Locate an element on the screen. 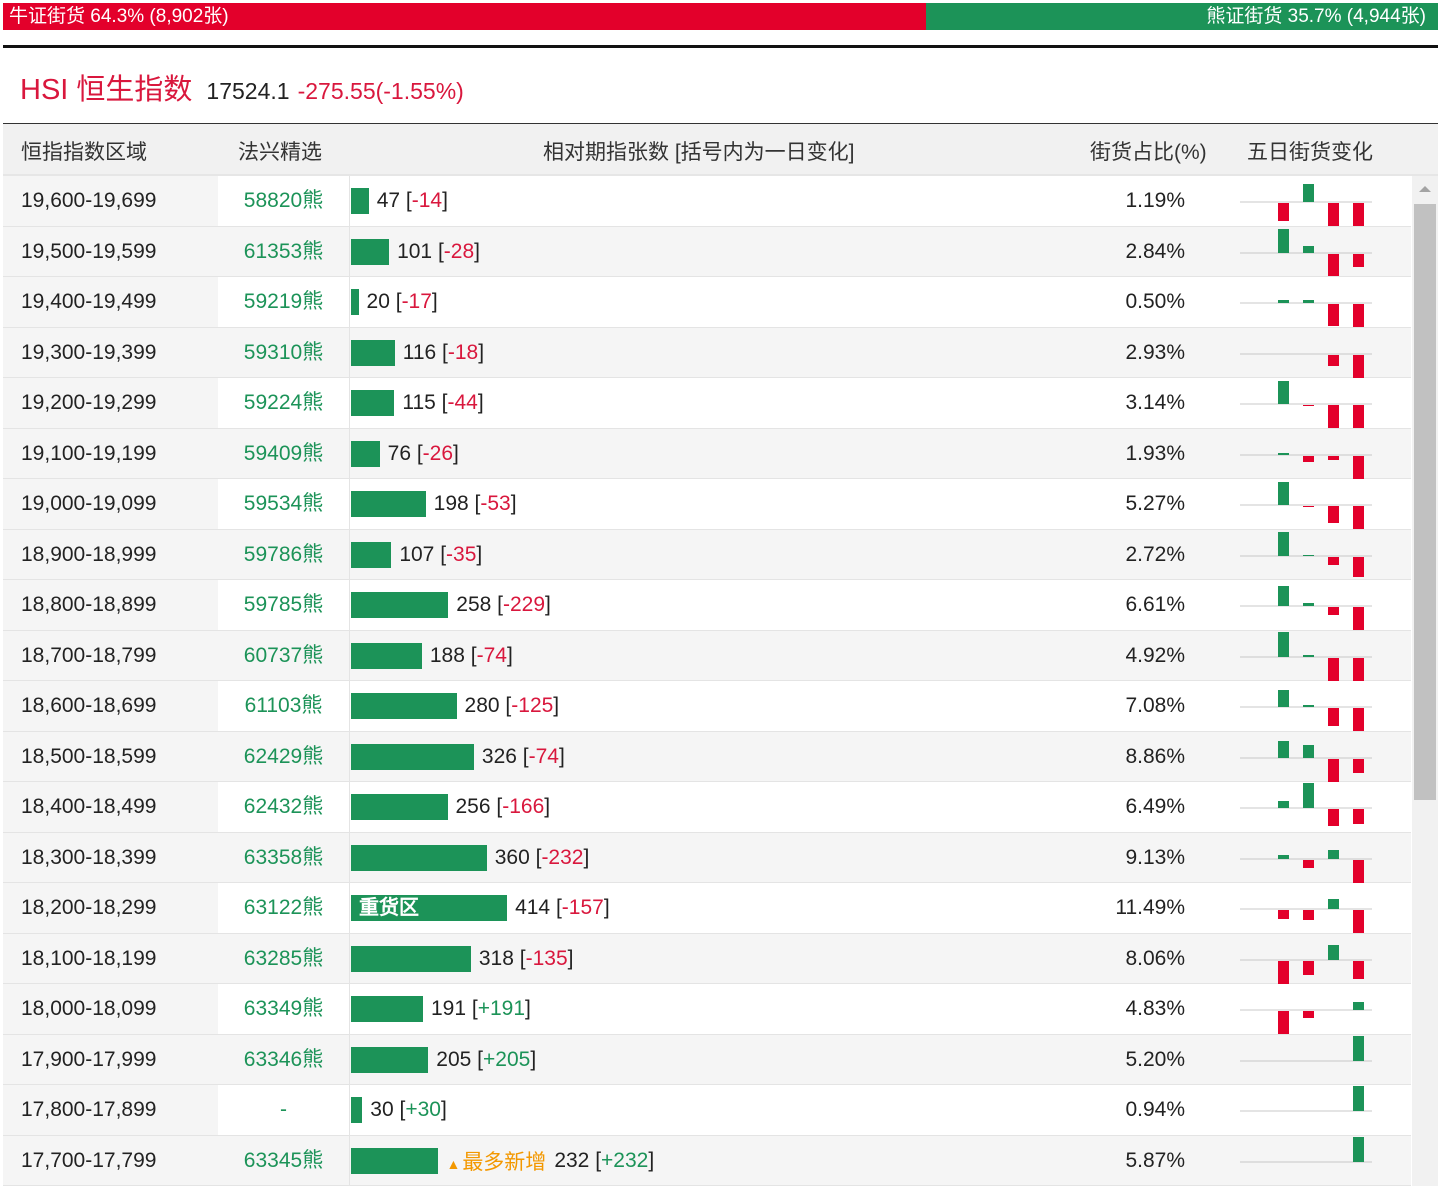  header-pick: 法兴精选 is located at coordinates (280, 151).